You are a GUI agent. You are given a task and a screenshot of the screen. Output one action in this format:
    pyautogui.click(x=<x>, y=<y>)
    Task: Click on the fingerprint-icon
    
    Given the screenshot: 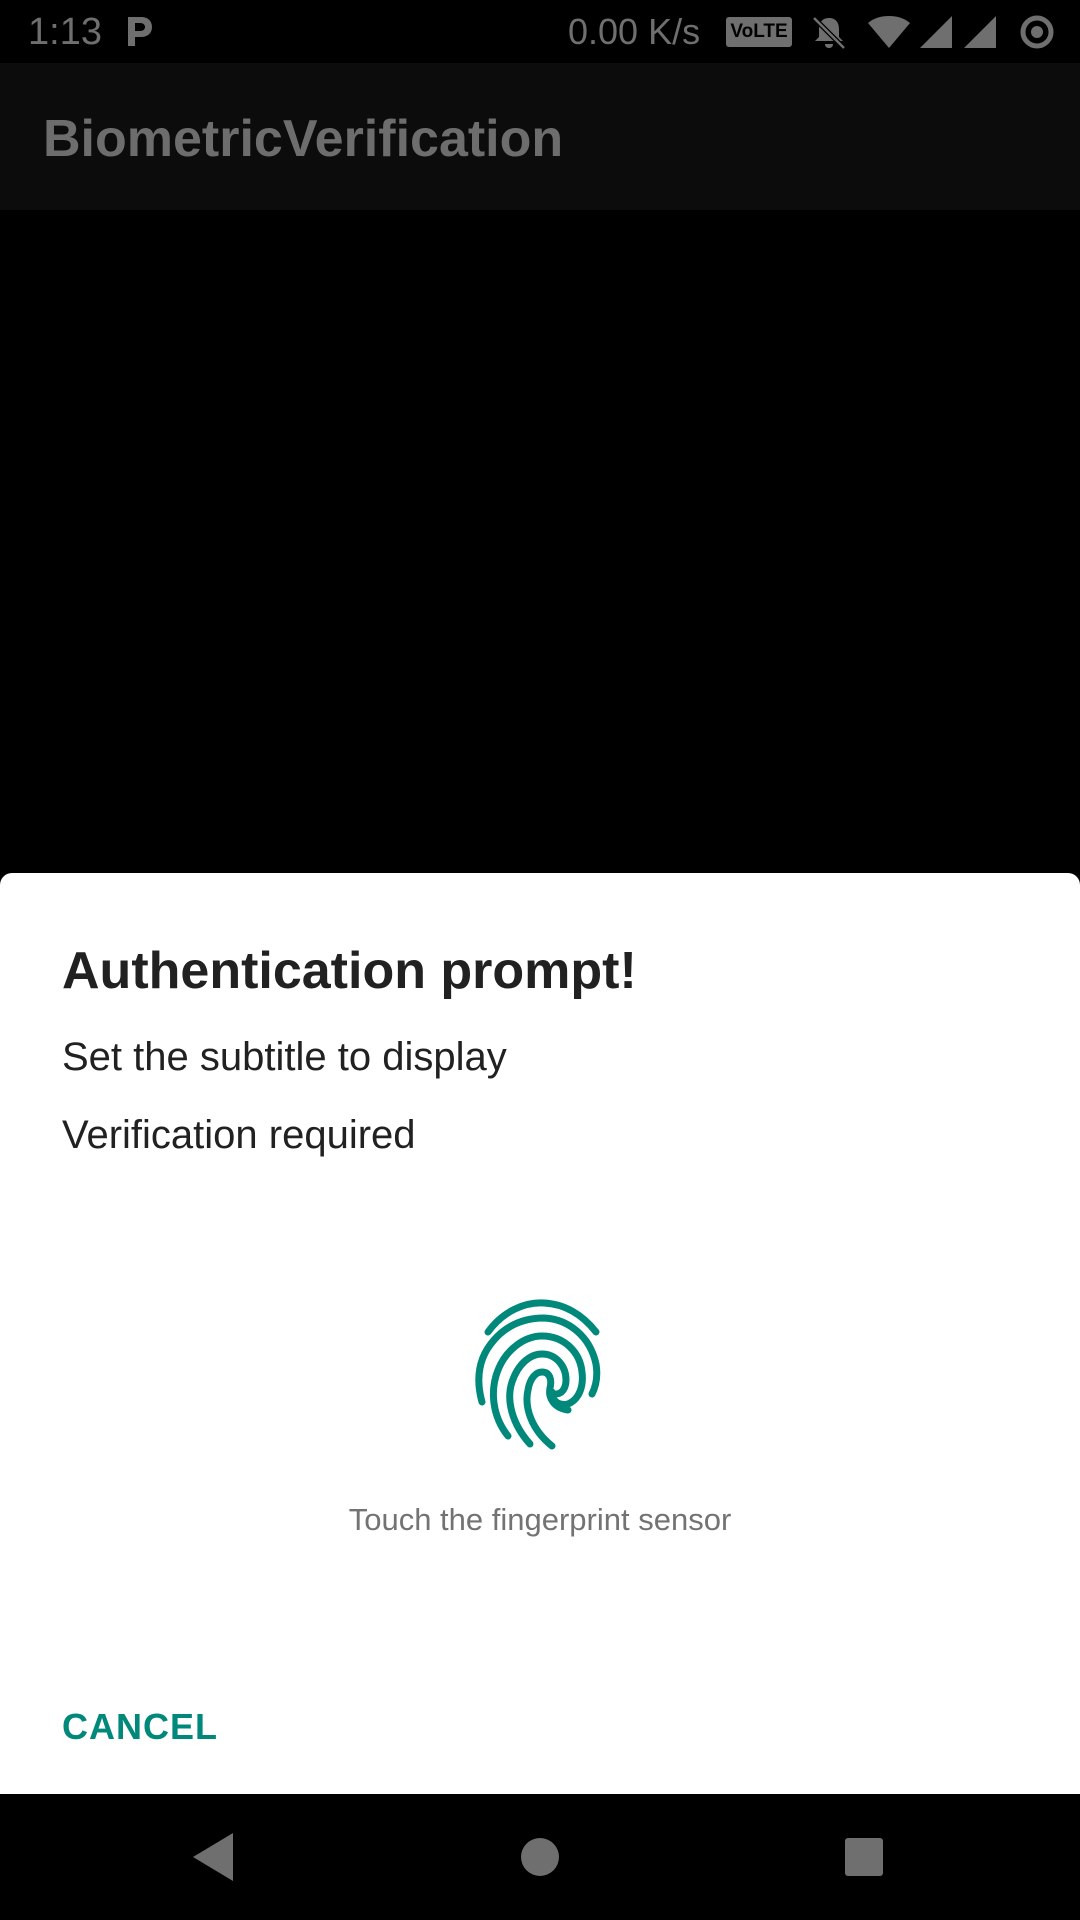 What is the action you would take?
    pyautogui.click(x=538, y=1374)
    